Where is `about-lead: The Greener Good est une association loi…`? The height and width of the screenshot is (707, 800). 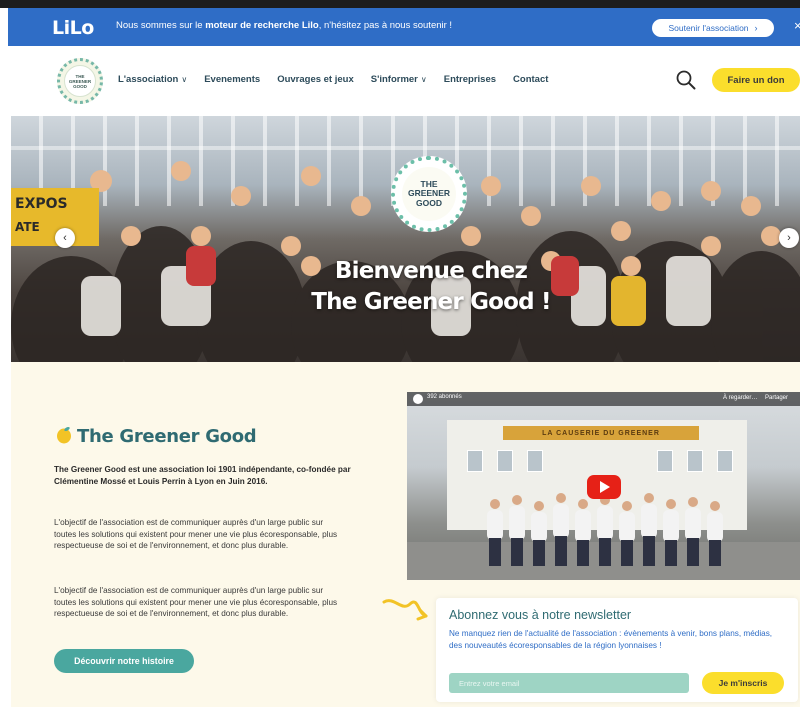
about-lead: The Greener Good est une association loi… is located at coordinates (202, 475).